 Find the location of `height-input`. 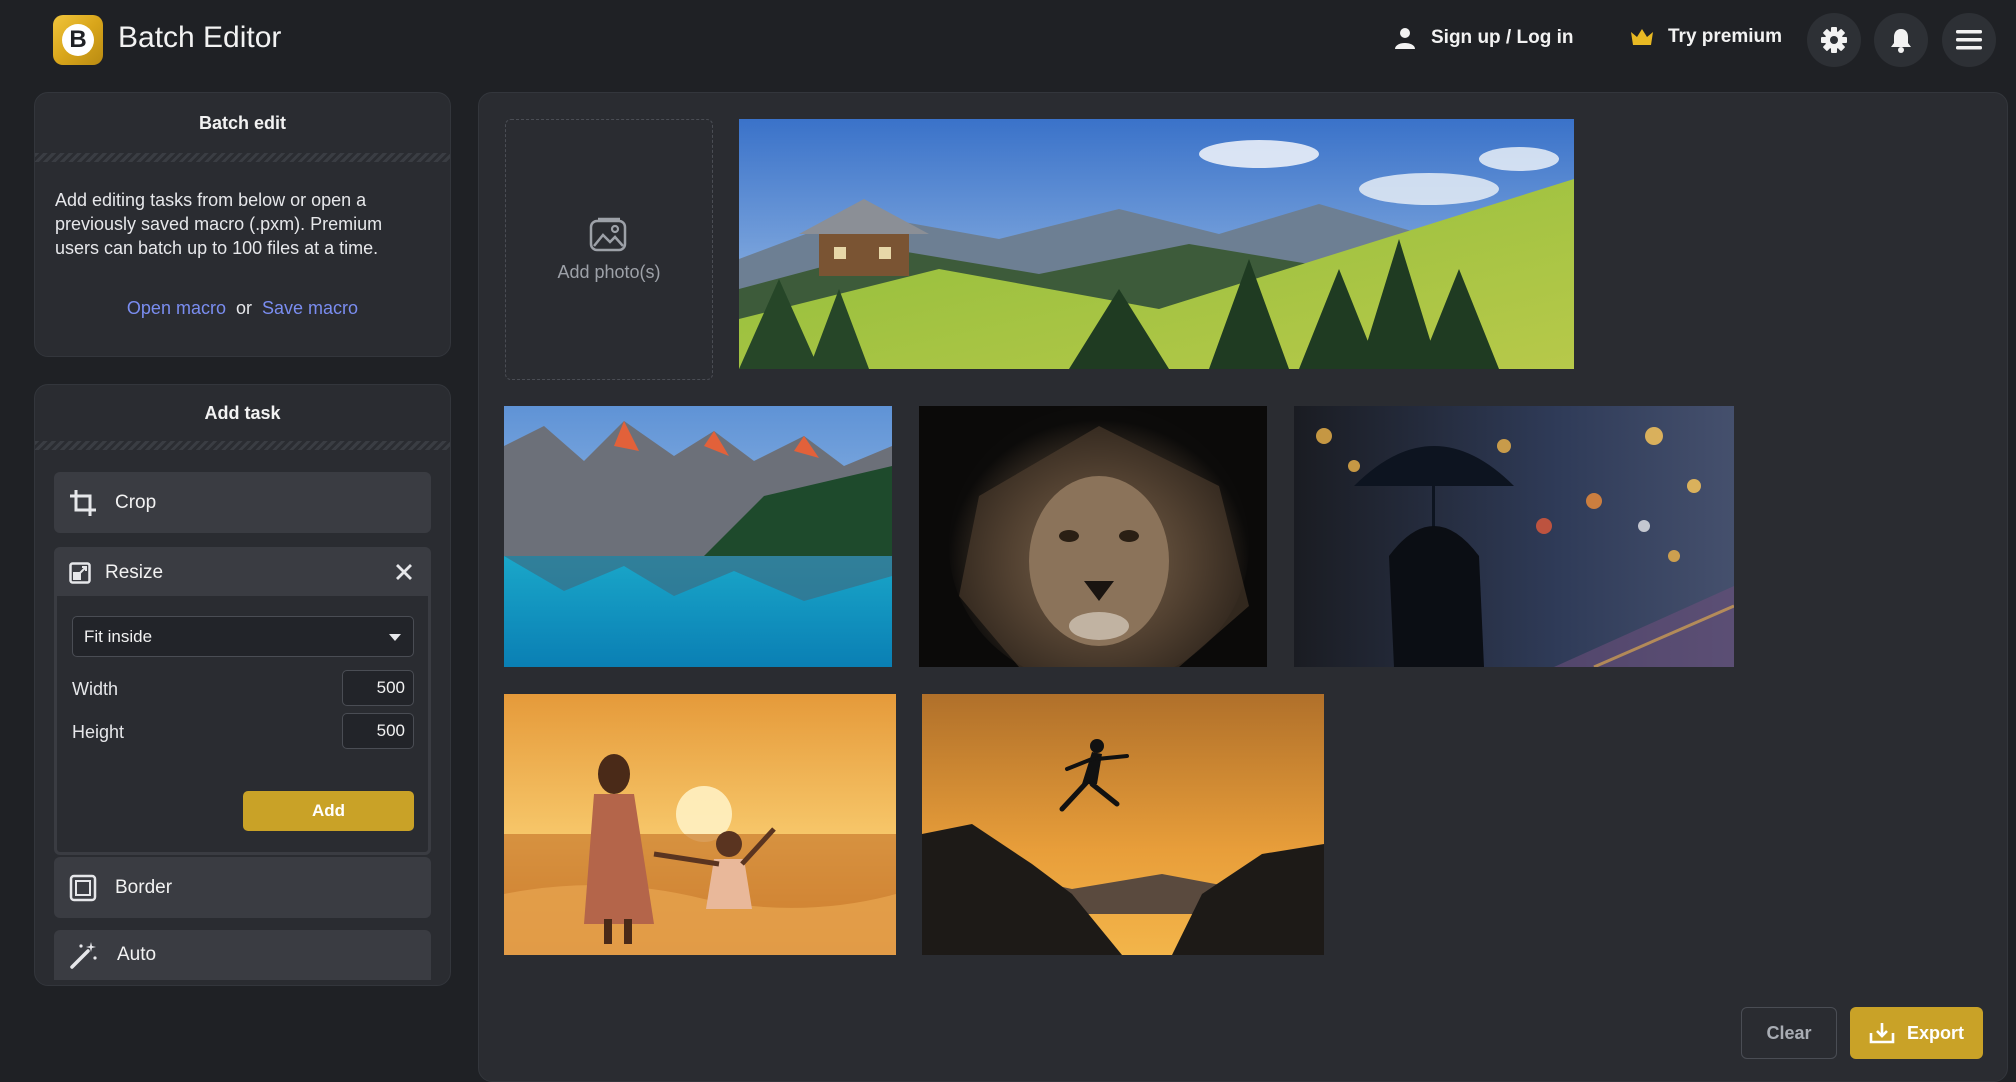

height-input is located at coordinates (378, 731).